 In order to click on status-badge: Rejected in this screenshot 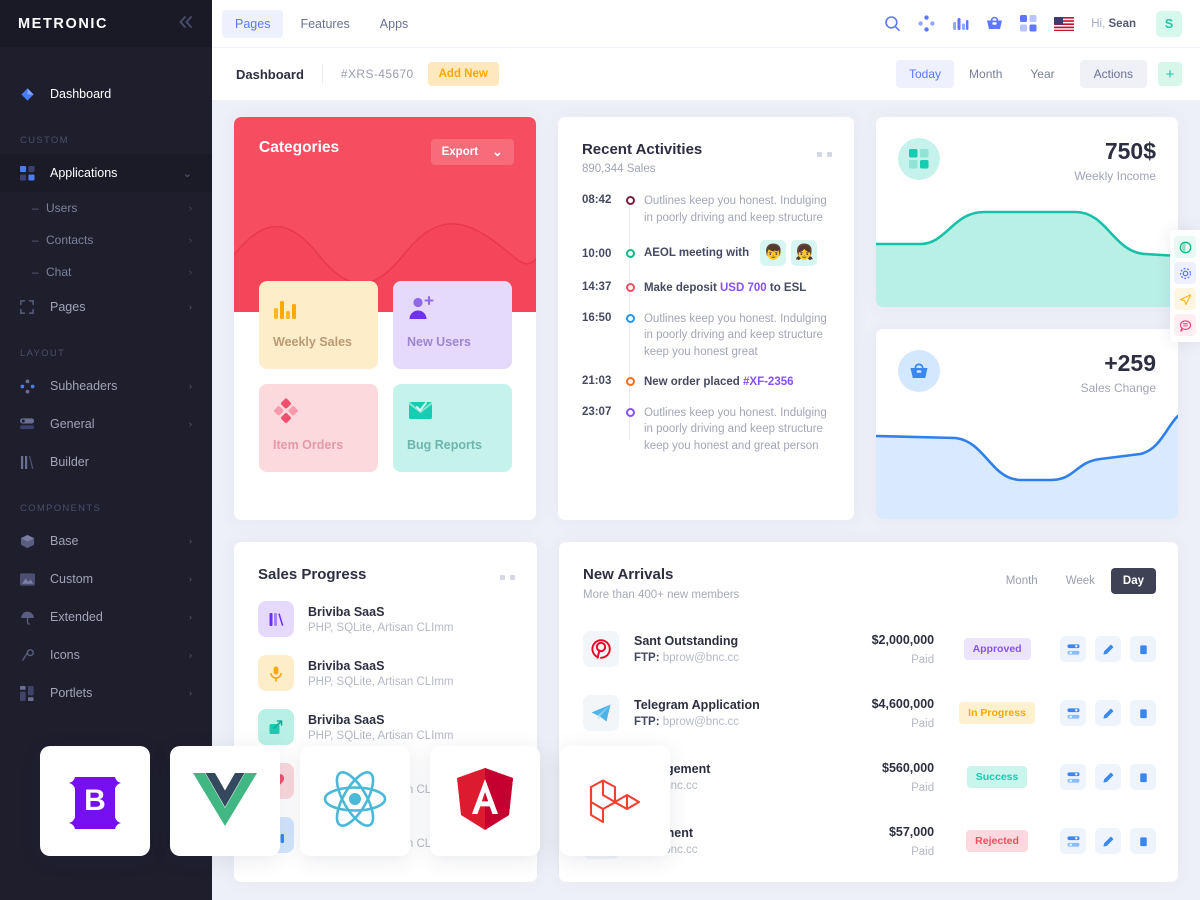, I will do `click(997, 841)`.